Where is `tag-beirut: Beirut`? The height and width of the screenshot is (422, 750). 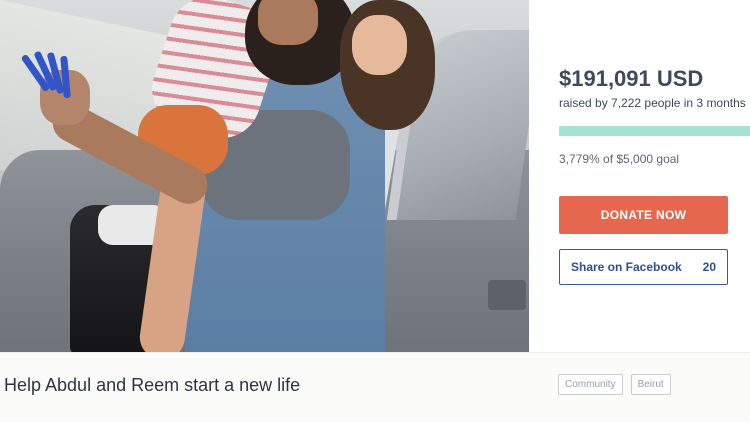
tag-beirut: Beirut is located at coordinates (650, 384).